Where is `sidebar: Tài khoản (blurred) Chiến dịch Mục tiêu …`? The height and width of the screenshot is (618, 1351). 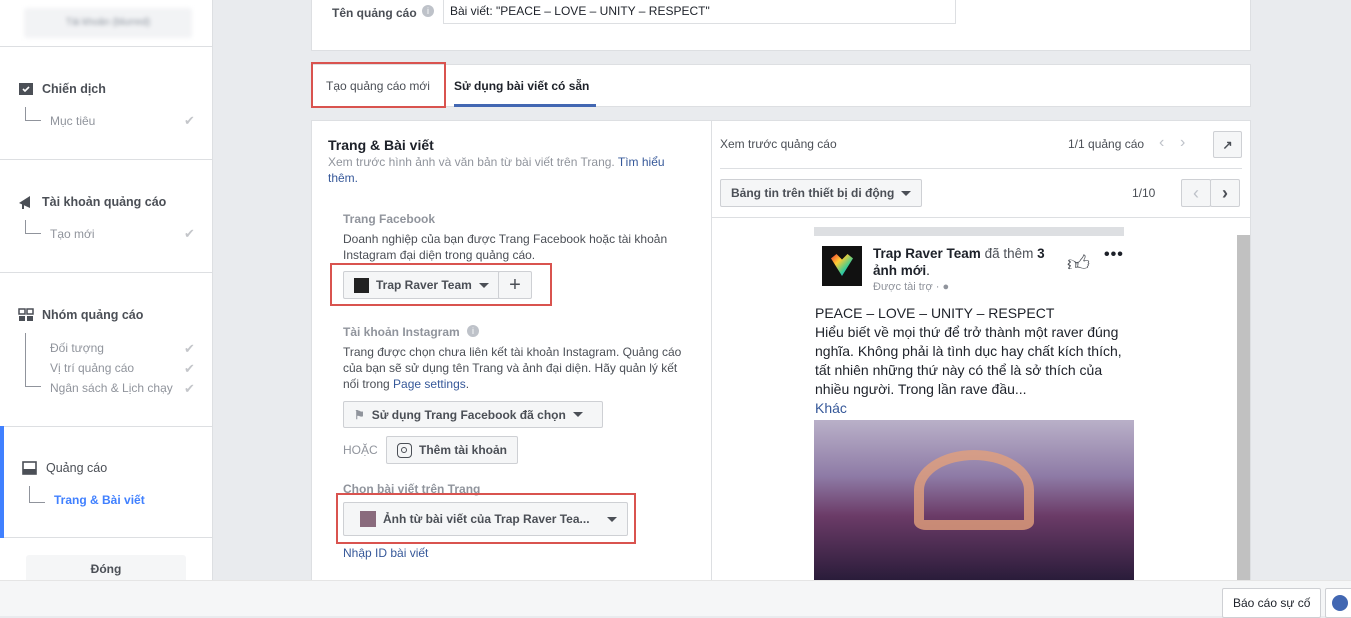 sidebar: Tài khoản (blurred) Chiến dịch Mục tiêu … is located at coordinates (106, 291).